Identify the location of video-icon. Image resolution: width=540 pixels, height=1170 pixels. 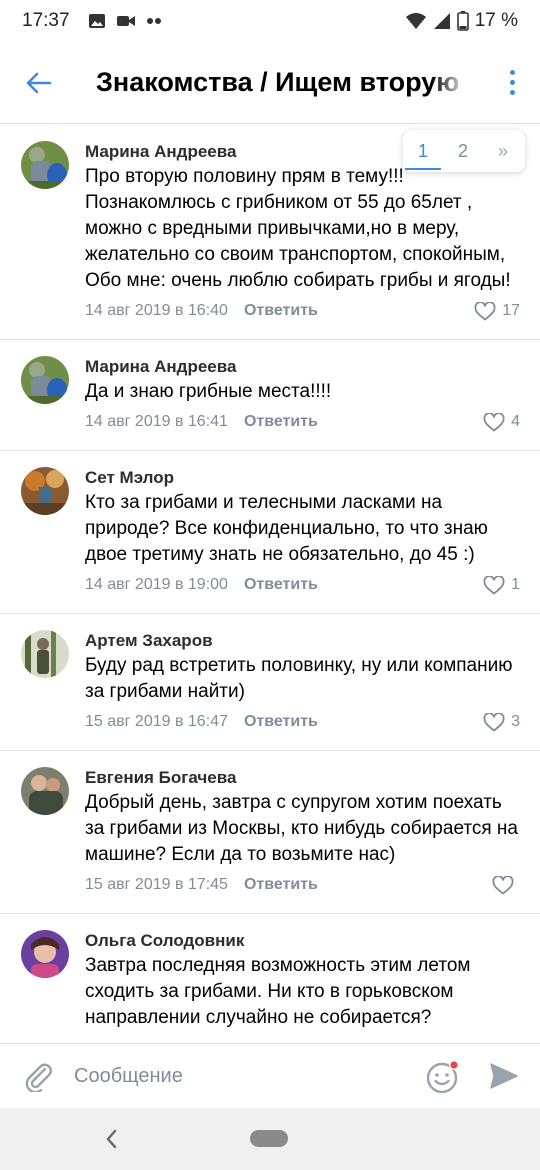
(125, 21).